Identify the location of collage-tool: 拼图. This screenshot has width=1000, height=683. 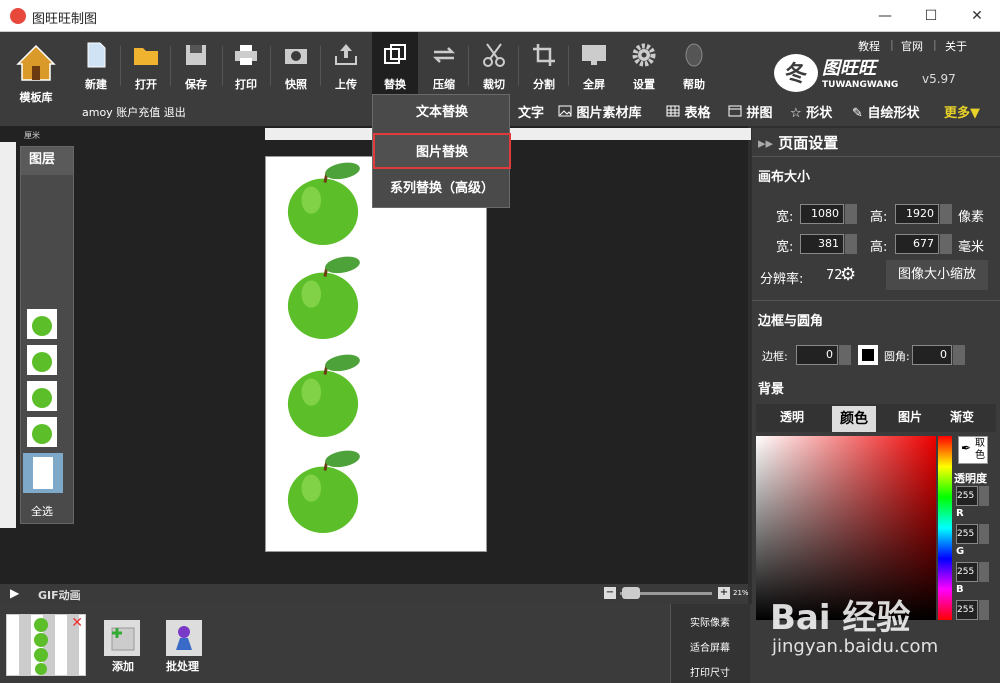
(750, 111).